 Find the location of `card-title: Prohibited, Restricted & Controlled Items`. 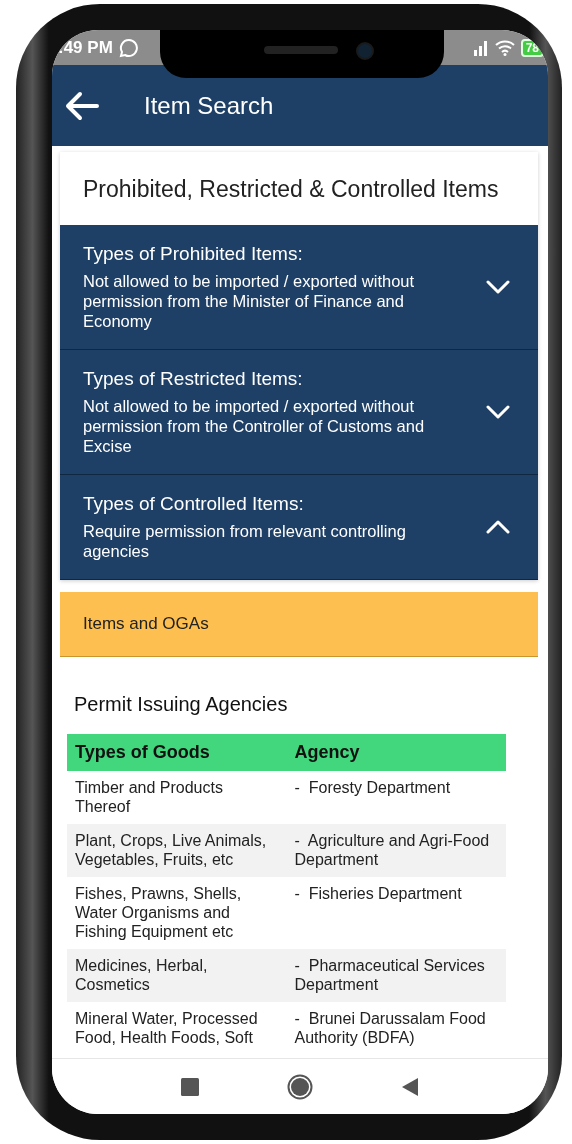

card-title: Prohibited, Restricted & Controlled Items is located at coordinates (291, 189).